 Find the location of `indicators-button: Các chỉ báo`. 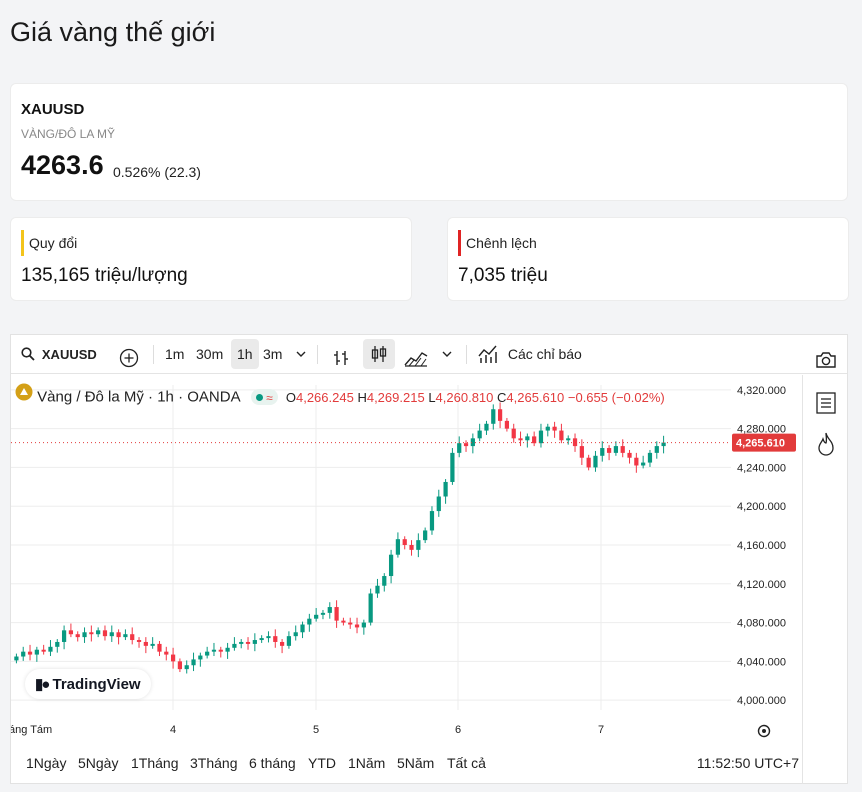

indicators-button: Các chỉ báo is located at coordinates (529, 354).